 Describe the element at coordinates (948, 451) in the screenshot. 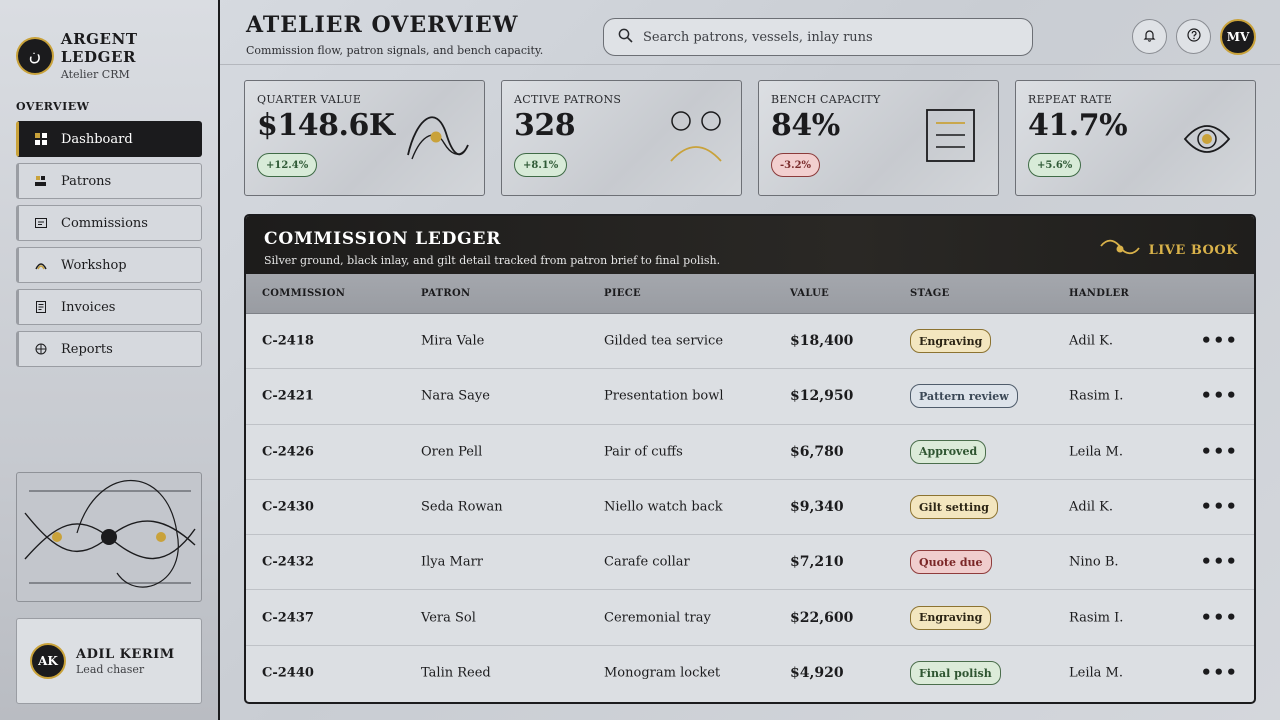

I see `stage-badge: Approved` at that location.